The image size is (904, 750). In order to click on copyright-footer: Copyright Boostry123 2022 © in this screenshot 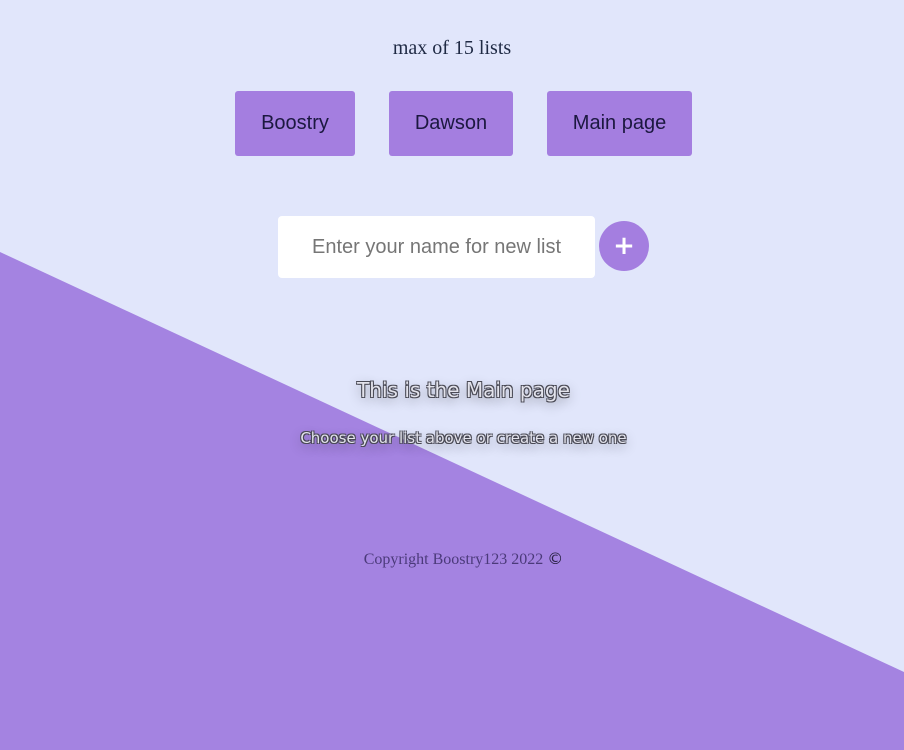, I will do `click(452, 559)`.